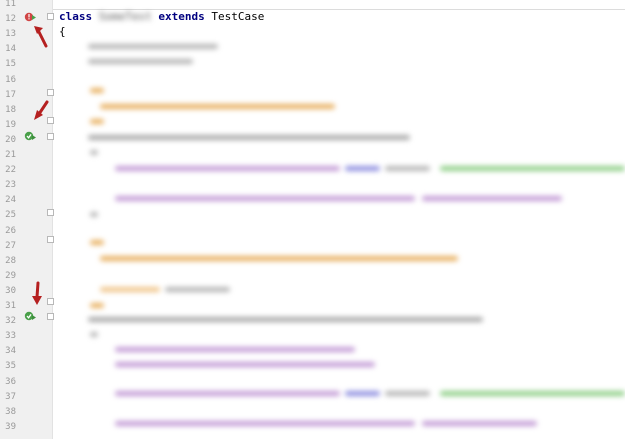  I want to click on line-number: 35, so click(10, 366).